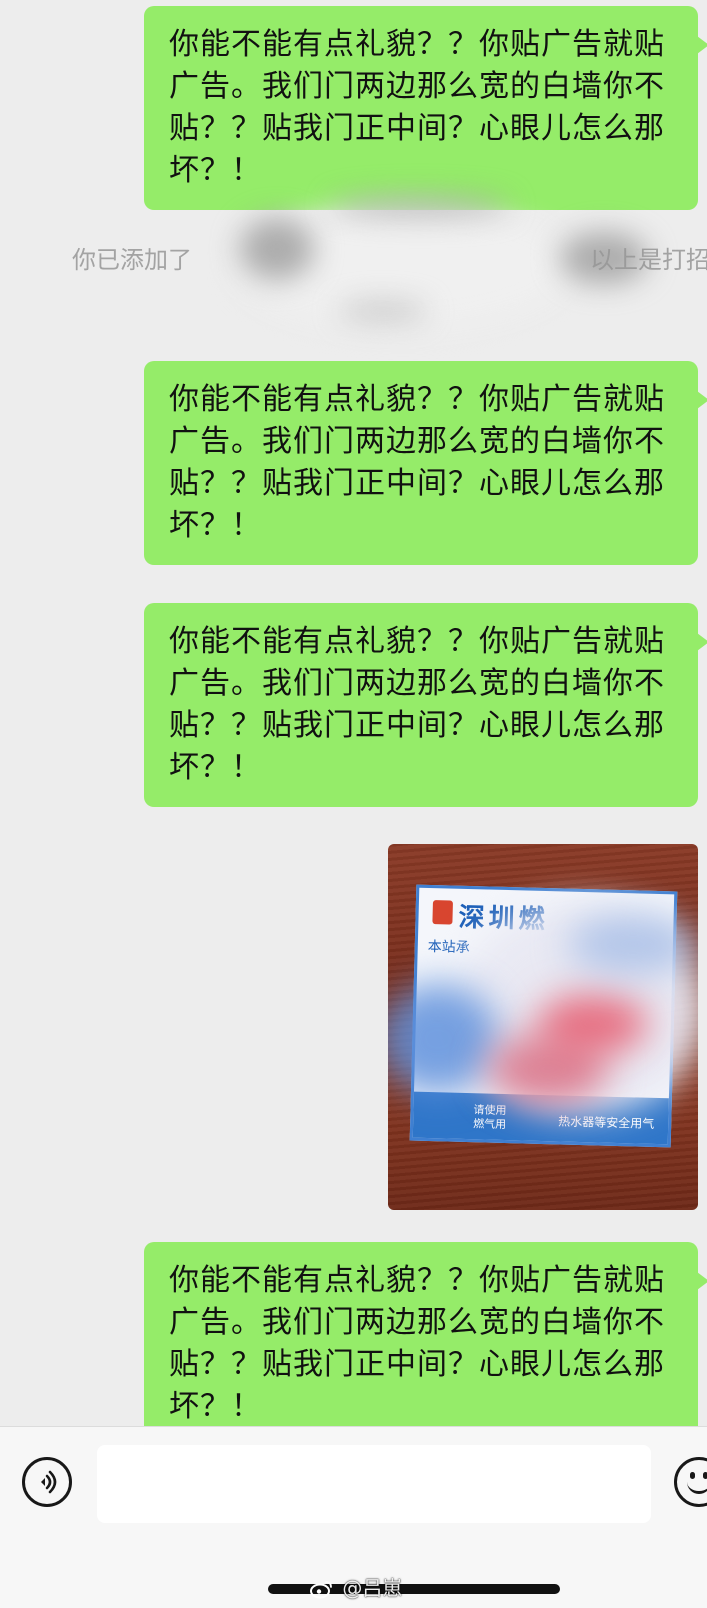 Image resolution: width=707 pixels, height=1608 pixels. I want to click on watermark: @吕崽, so click(356, 1588).